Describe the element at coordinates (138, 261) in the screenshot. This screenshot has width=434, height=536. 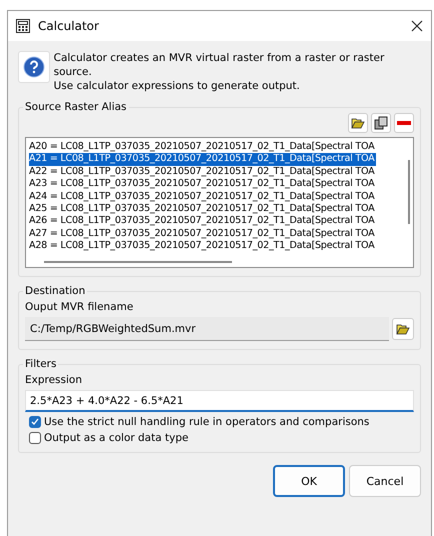
I see `horizontal-scrollbar` at that location.